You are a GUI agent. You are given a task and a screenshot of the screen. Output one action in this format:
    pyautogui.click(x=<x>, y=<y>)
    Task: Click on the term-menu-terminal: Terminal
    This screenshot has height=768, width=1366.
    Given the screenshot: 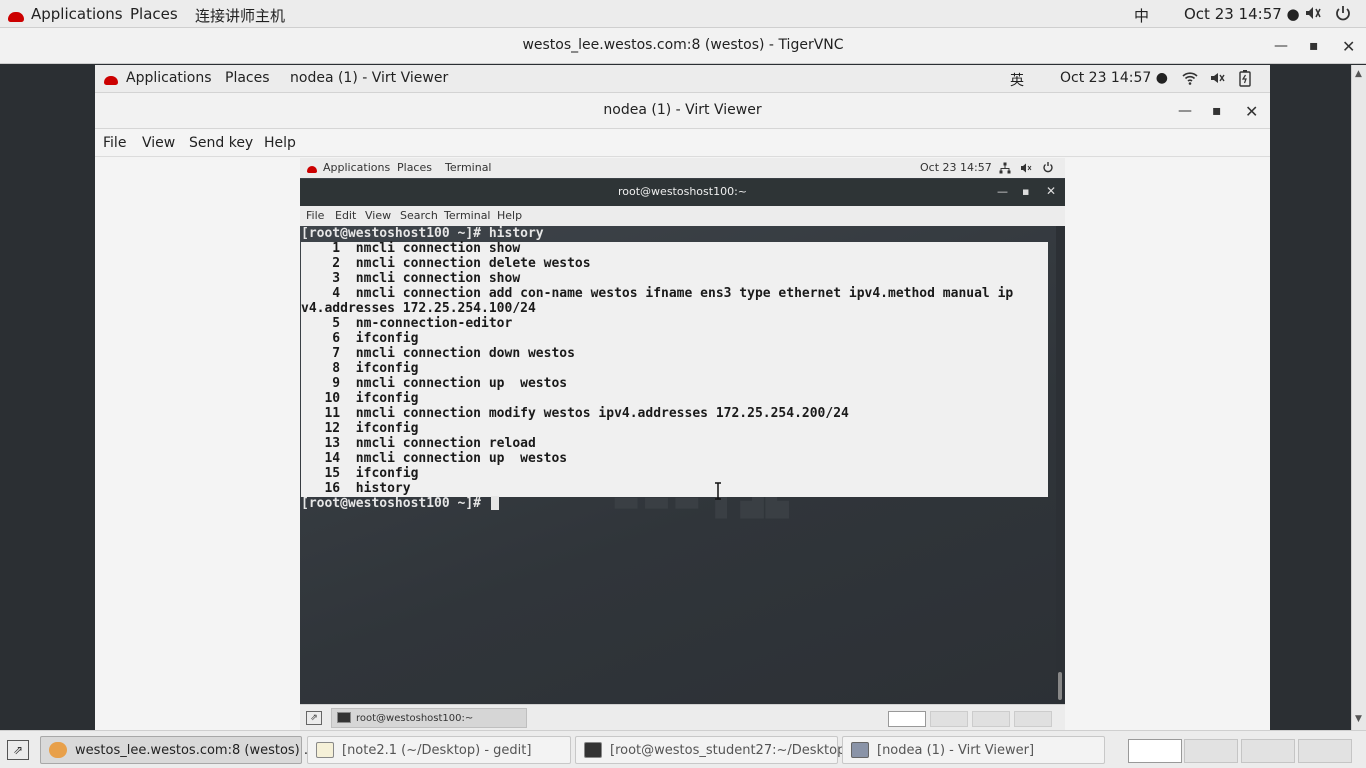 What is the action you would take?
    pyautogui.click(x=467, y=215)
    